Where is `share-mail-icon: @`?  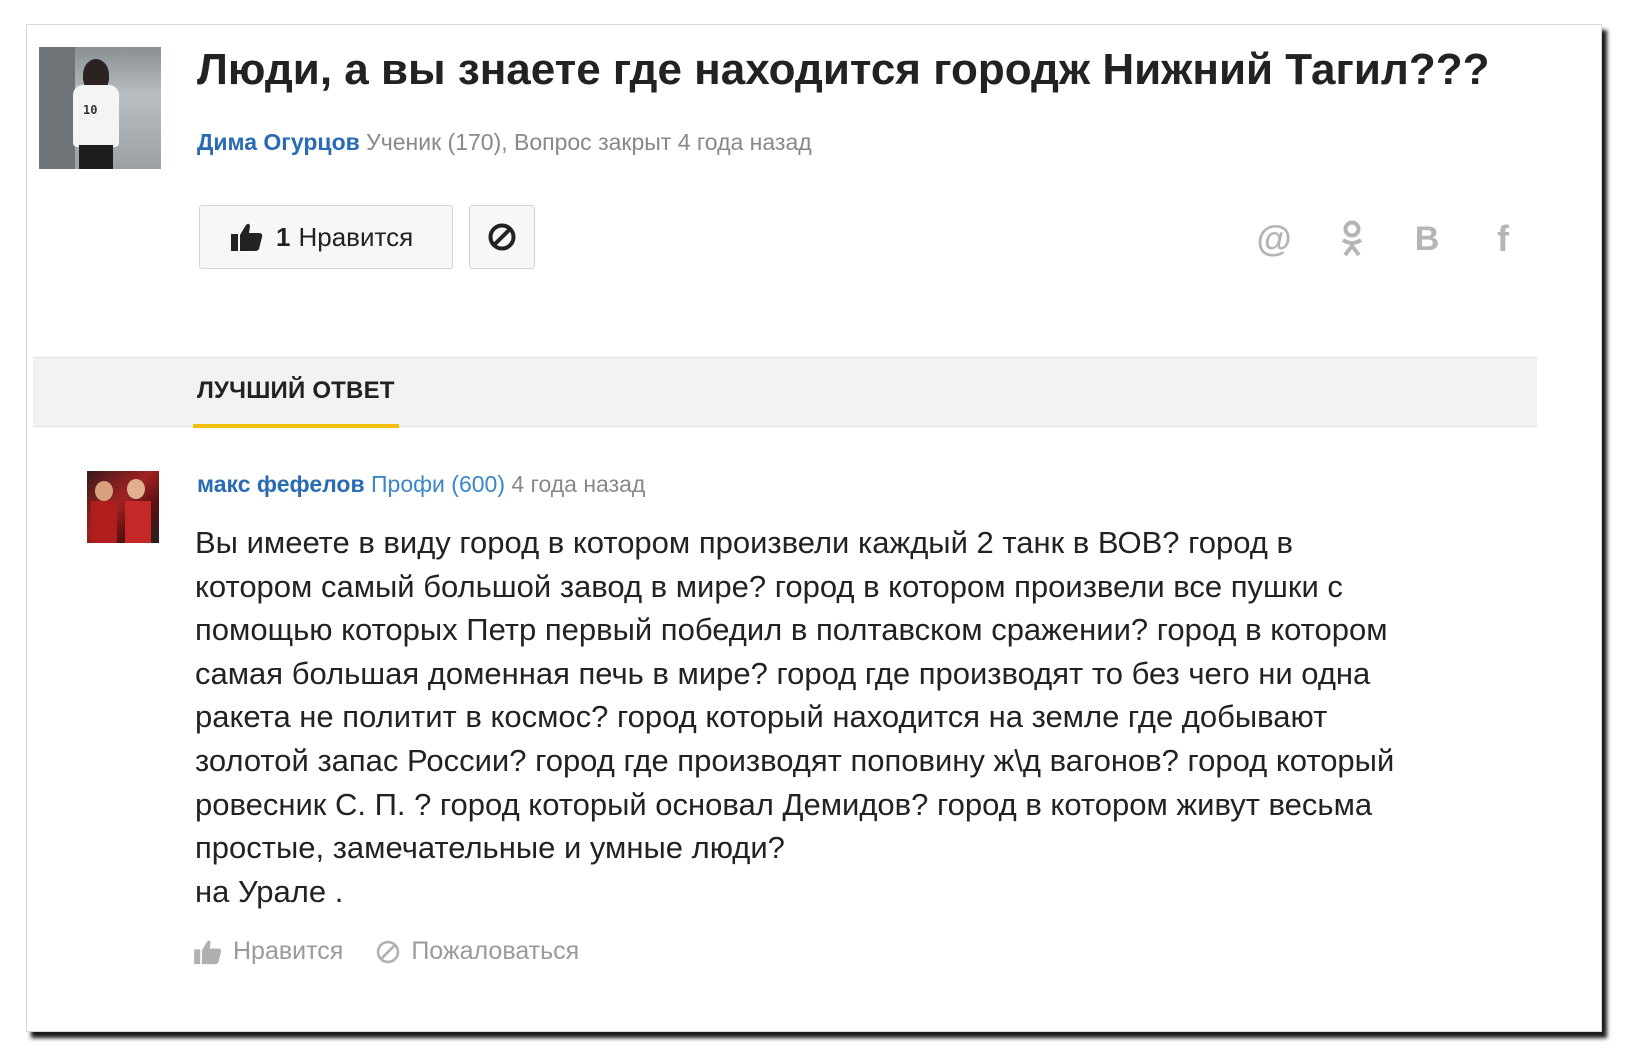
share-mail-icon: @ is located at coordinates (1274, 238).